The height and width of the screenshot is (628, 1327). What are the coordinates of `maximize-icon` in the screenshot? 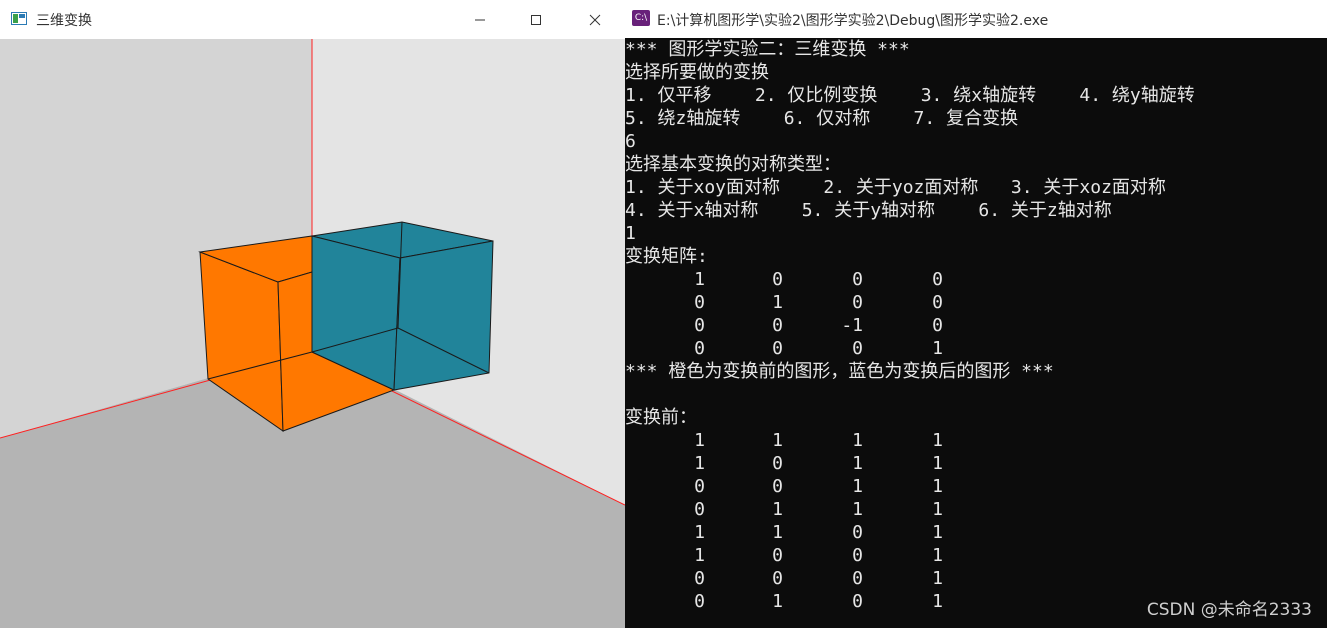 It's located at (536, 19).